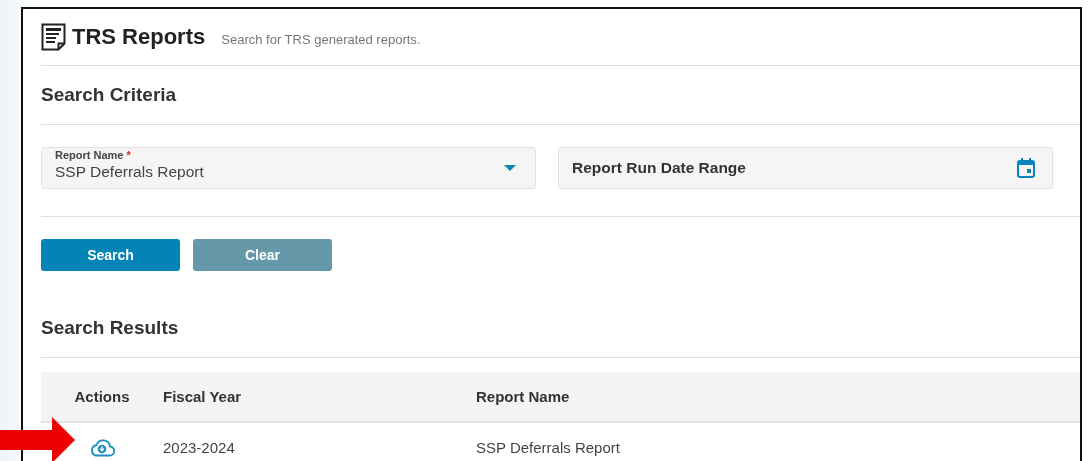 This screenshot has height=461, width=1089. What do you see at coordinates (1026, 168) in the screenshot?
I see `calendar-icon` at bounding box center [1026, 168].